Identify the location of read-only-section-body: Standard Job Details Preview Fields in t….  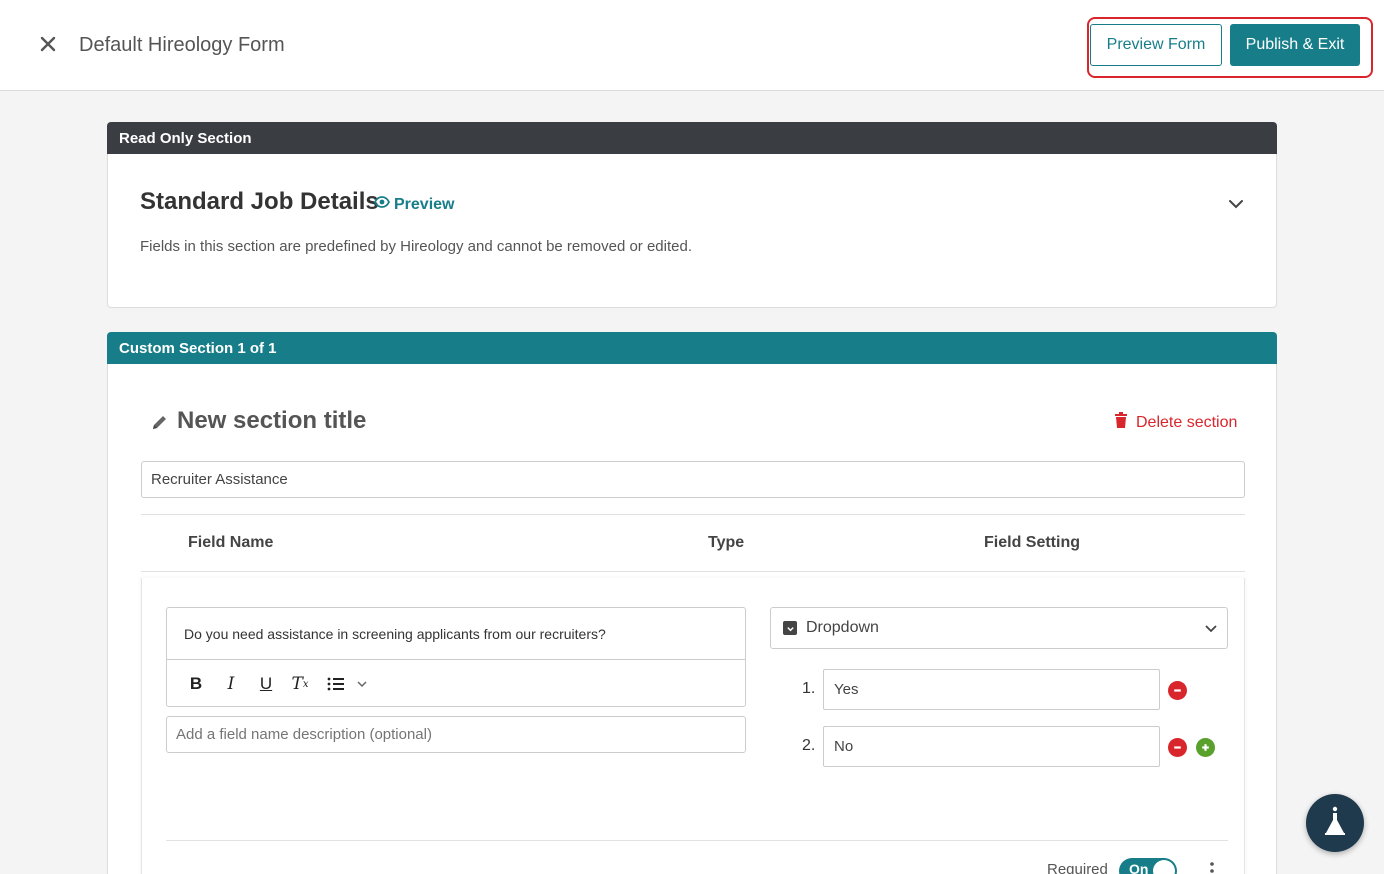
(692, 231).